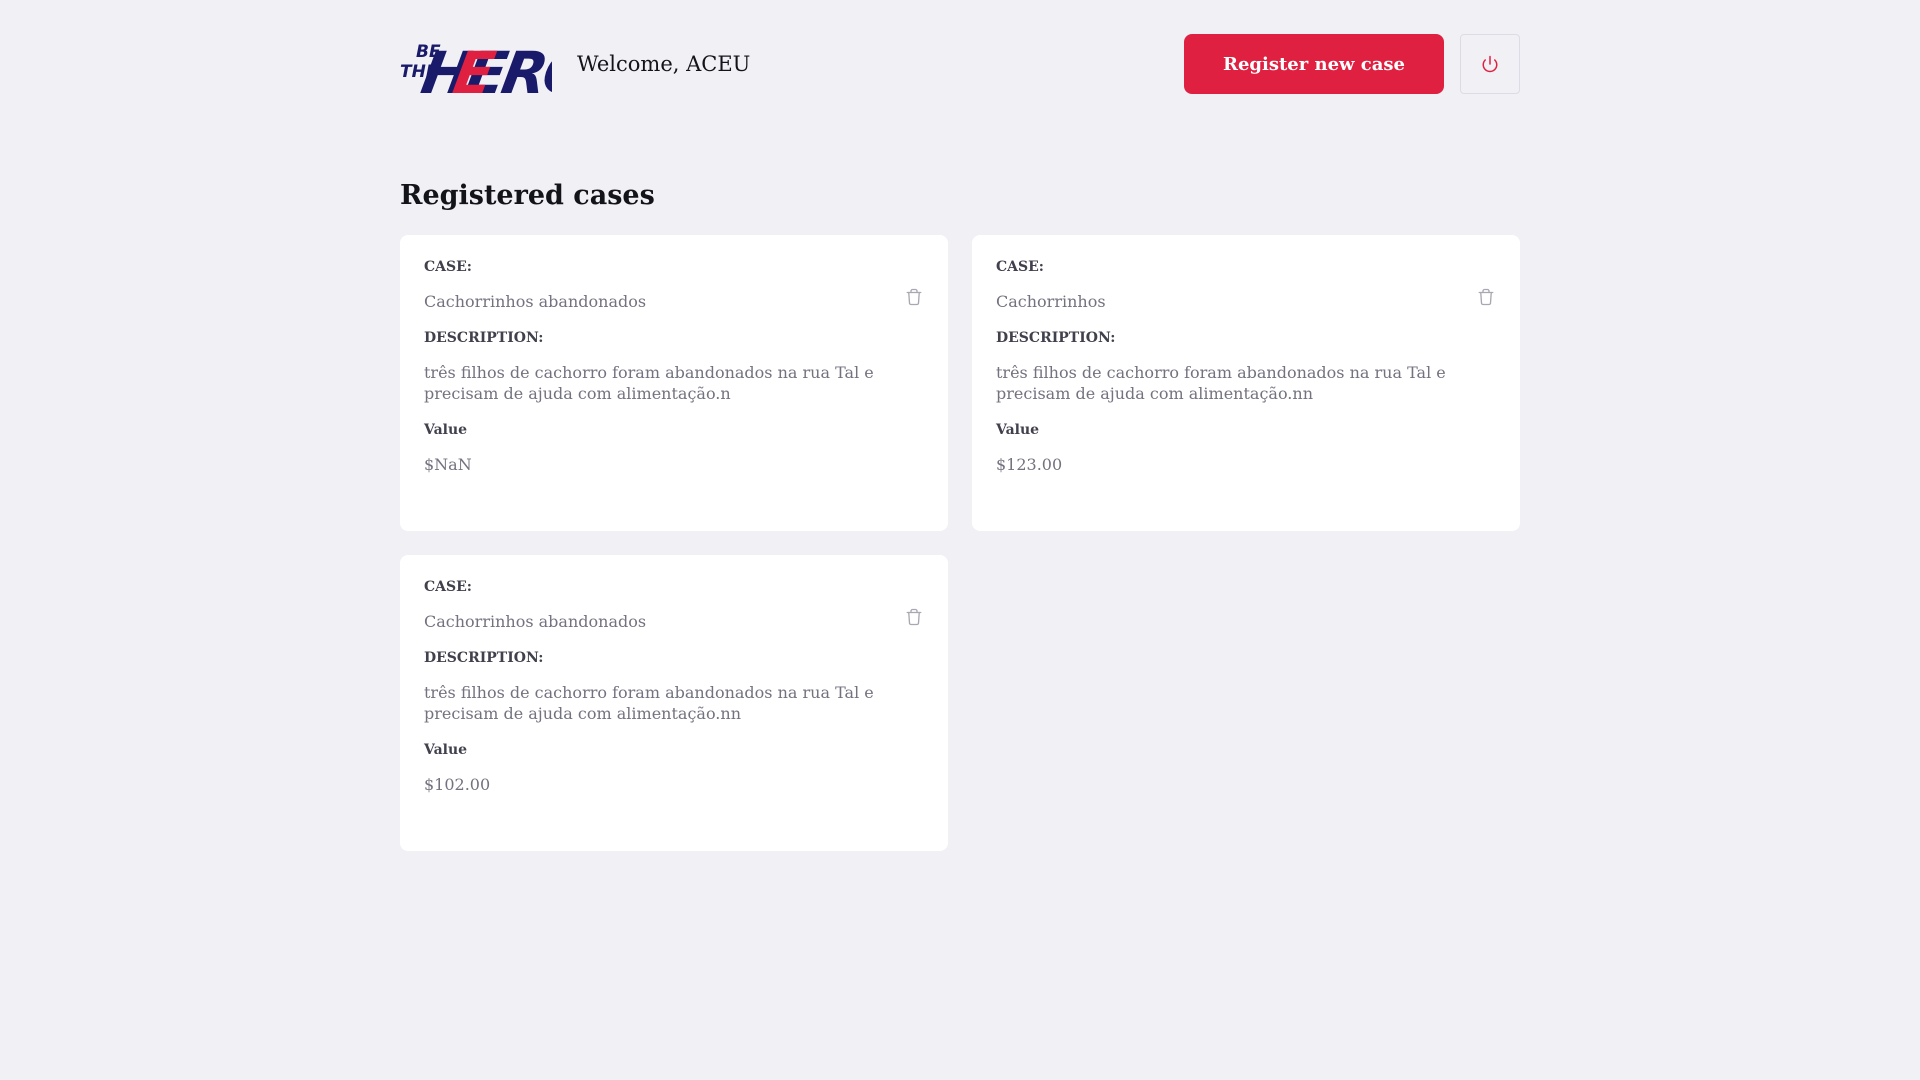  I want to click on case-value: $123.00, so click(1029, 464).